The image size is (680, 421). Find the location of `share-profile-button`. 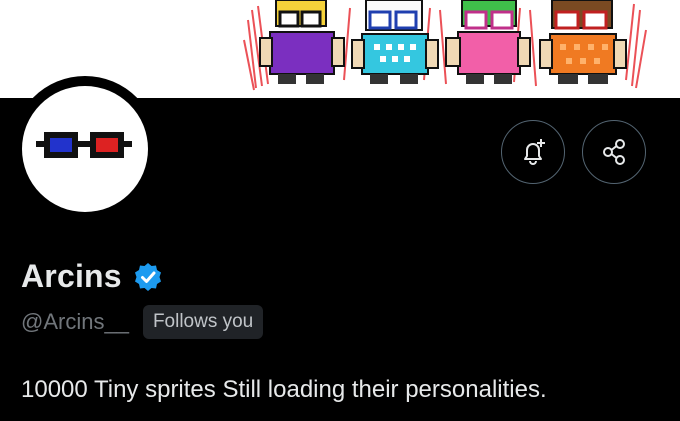

share-profile-button is located at coordinates (614, 152).